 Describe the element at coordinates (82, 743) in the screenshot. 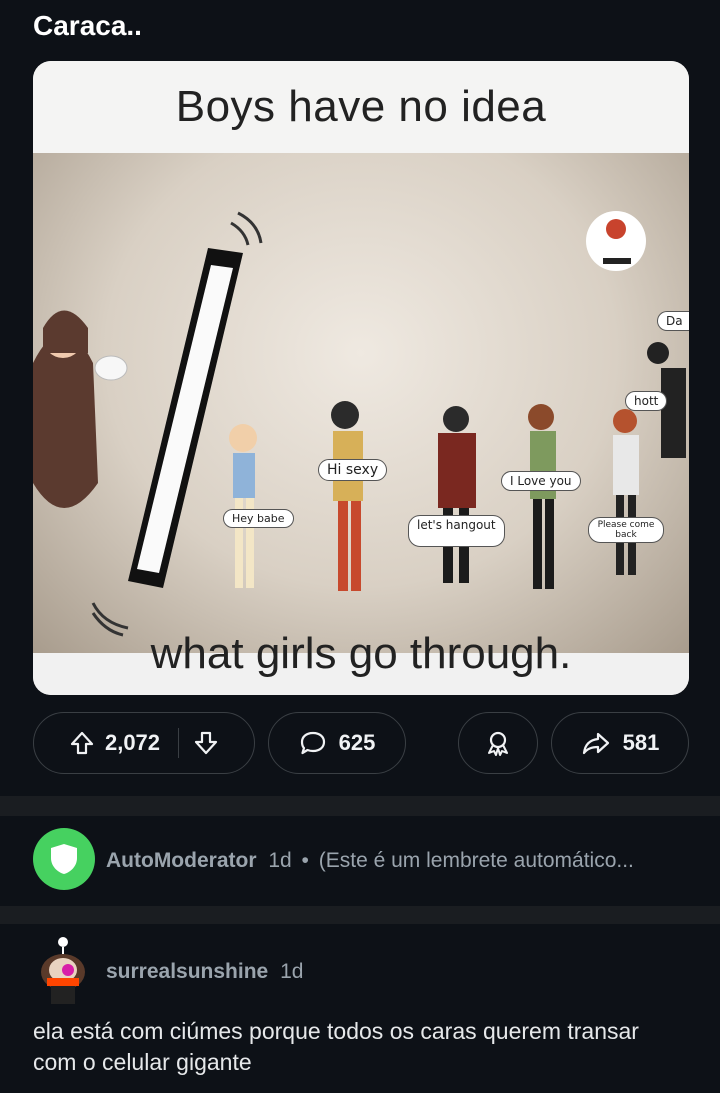

I see `upvote-icon` at that location.